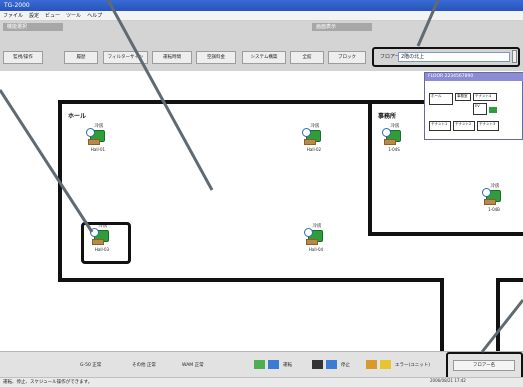  I want to click on section-display-header: 画面表示, so click(342, 27).